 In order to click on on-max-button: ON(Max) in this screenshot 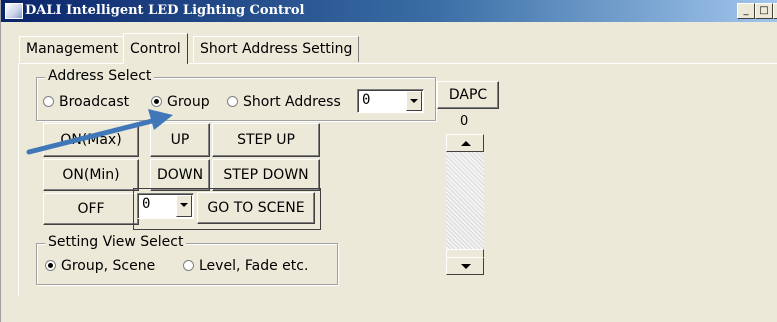, I will do `click(91, 140)`.